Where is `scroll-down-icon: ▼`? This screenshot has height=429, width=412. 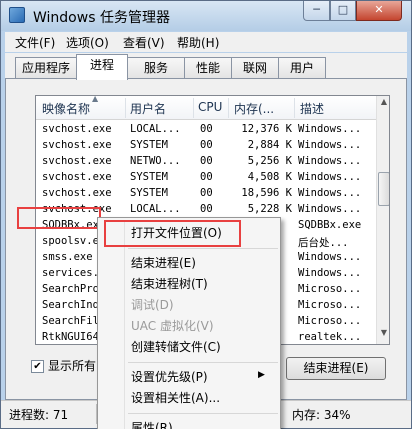 scroll-down-icon: ▼ is located at coordinates (383, 335).